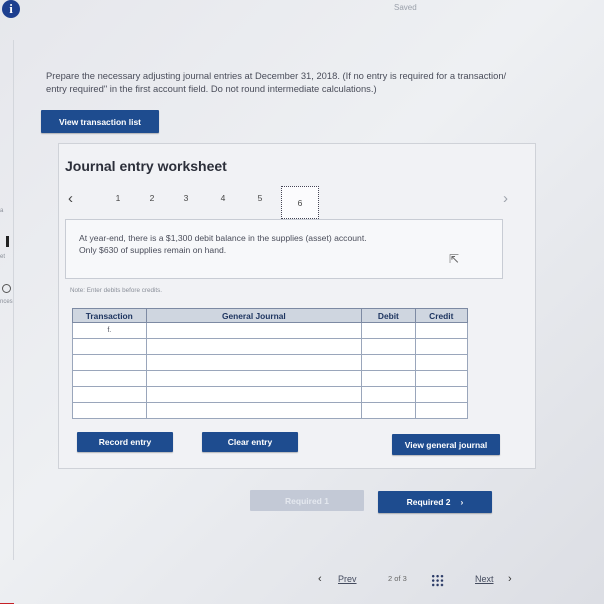 The width and height of the screenshot is (604, 604). I want to click on next-link: Next, so click(484, 579).